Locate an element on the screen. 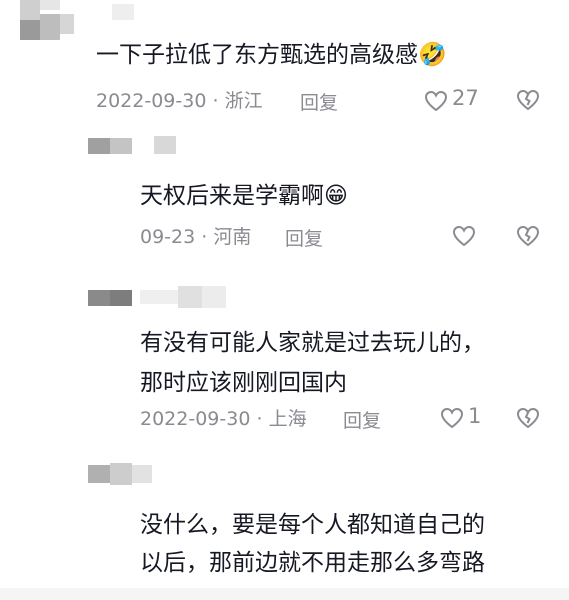 The height and width of the screenshot is (600, 569). comment-text: 有没有可能人家就是过去玩儿的， 那时应该刚刚回国内 is located at coordinates (312, 363).